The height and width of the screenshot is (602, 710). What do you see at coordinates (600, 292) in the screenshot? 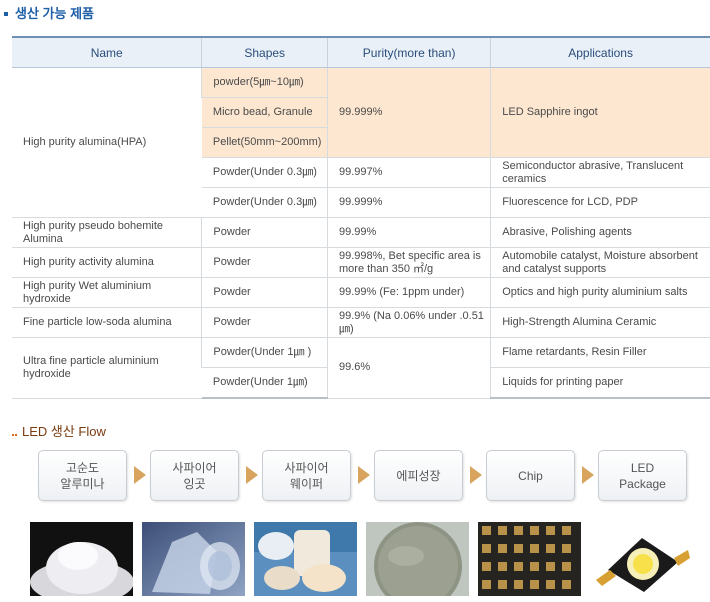
I see `cell-application: Optics and high purity aluminium salts` at bounding box center [600, 292].